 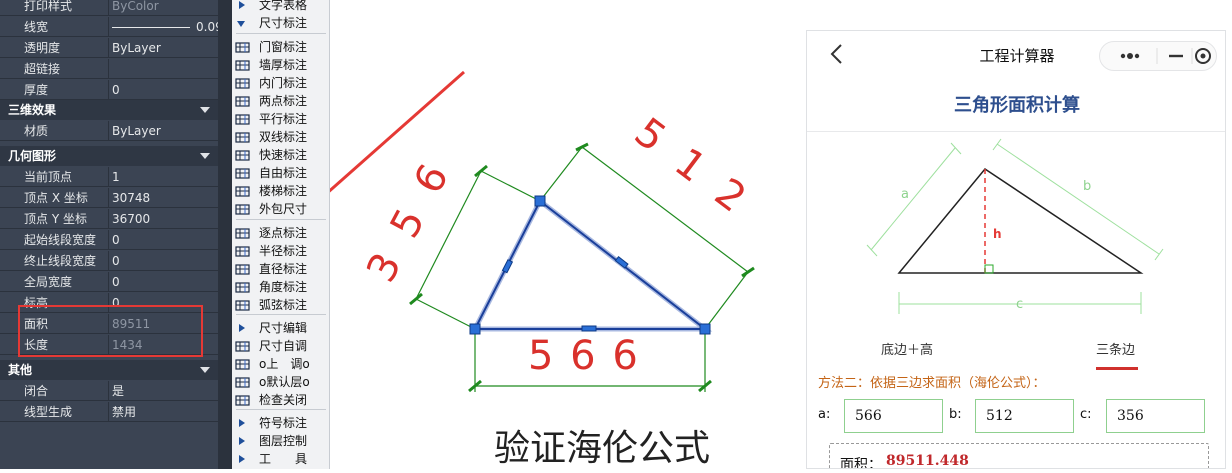 I want to click on tab-three-sides: 三条边, so click(x=1115, y=348).